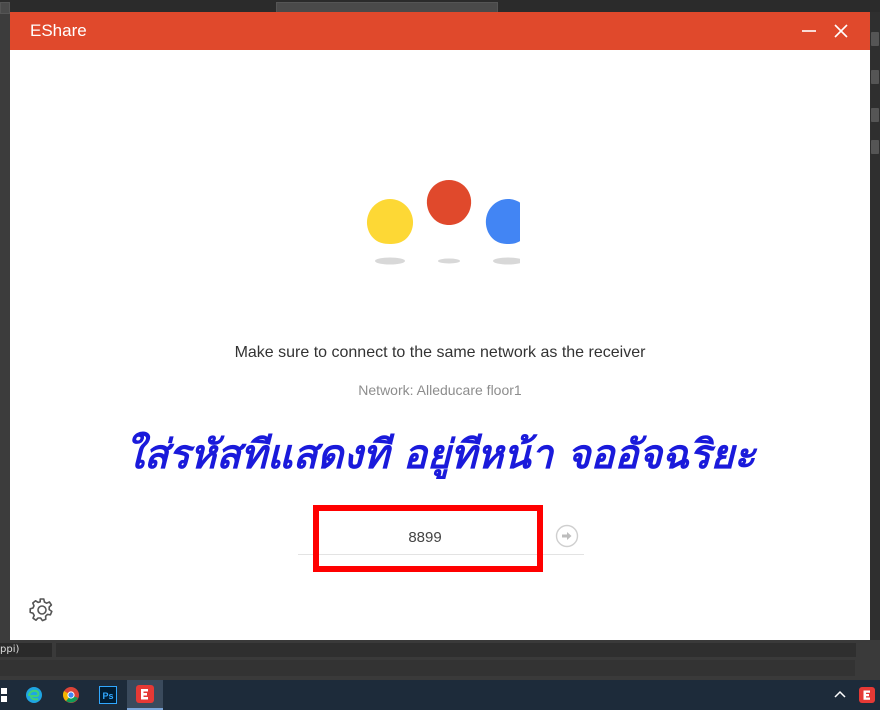 This screenshot has height=710, width=880. What do you see at coordinates (425, 537) in the screenshot?
I see `pin-code-input` at bounding box center [425, 537].